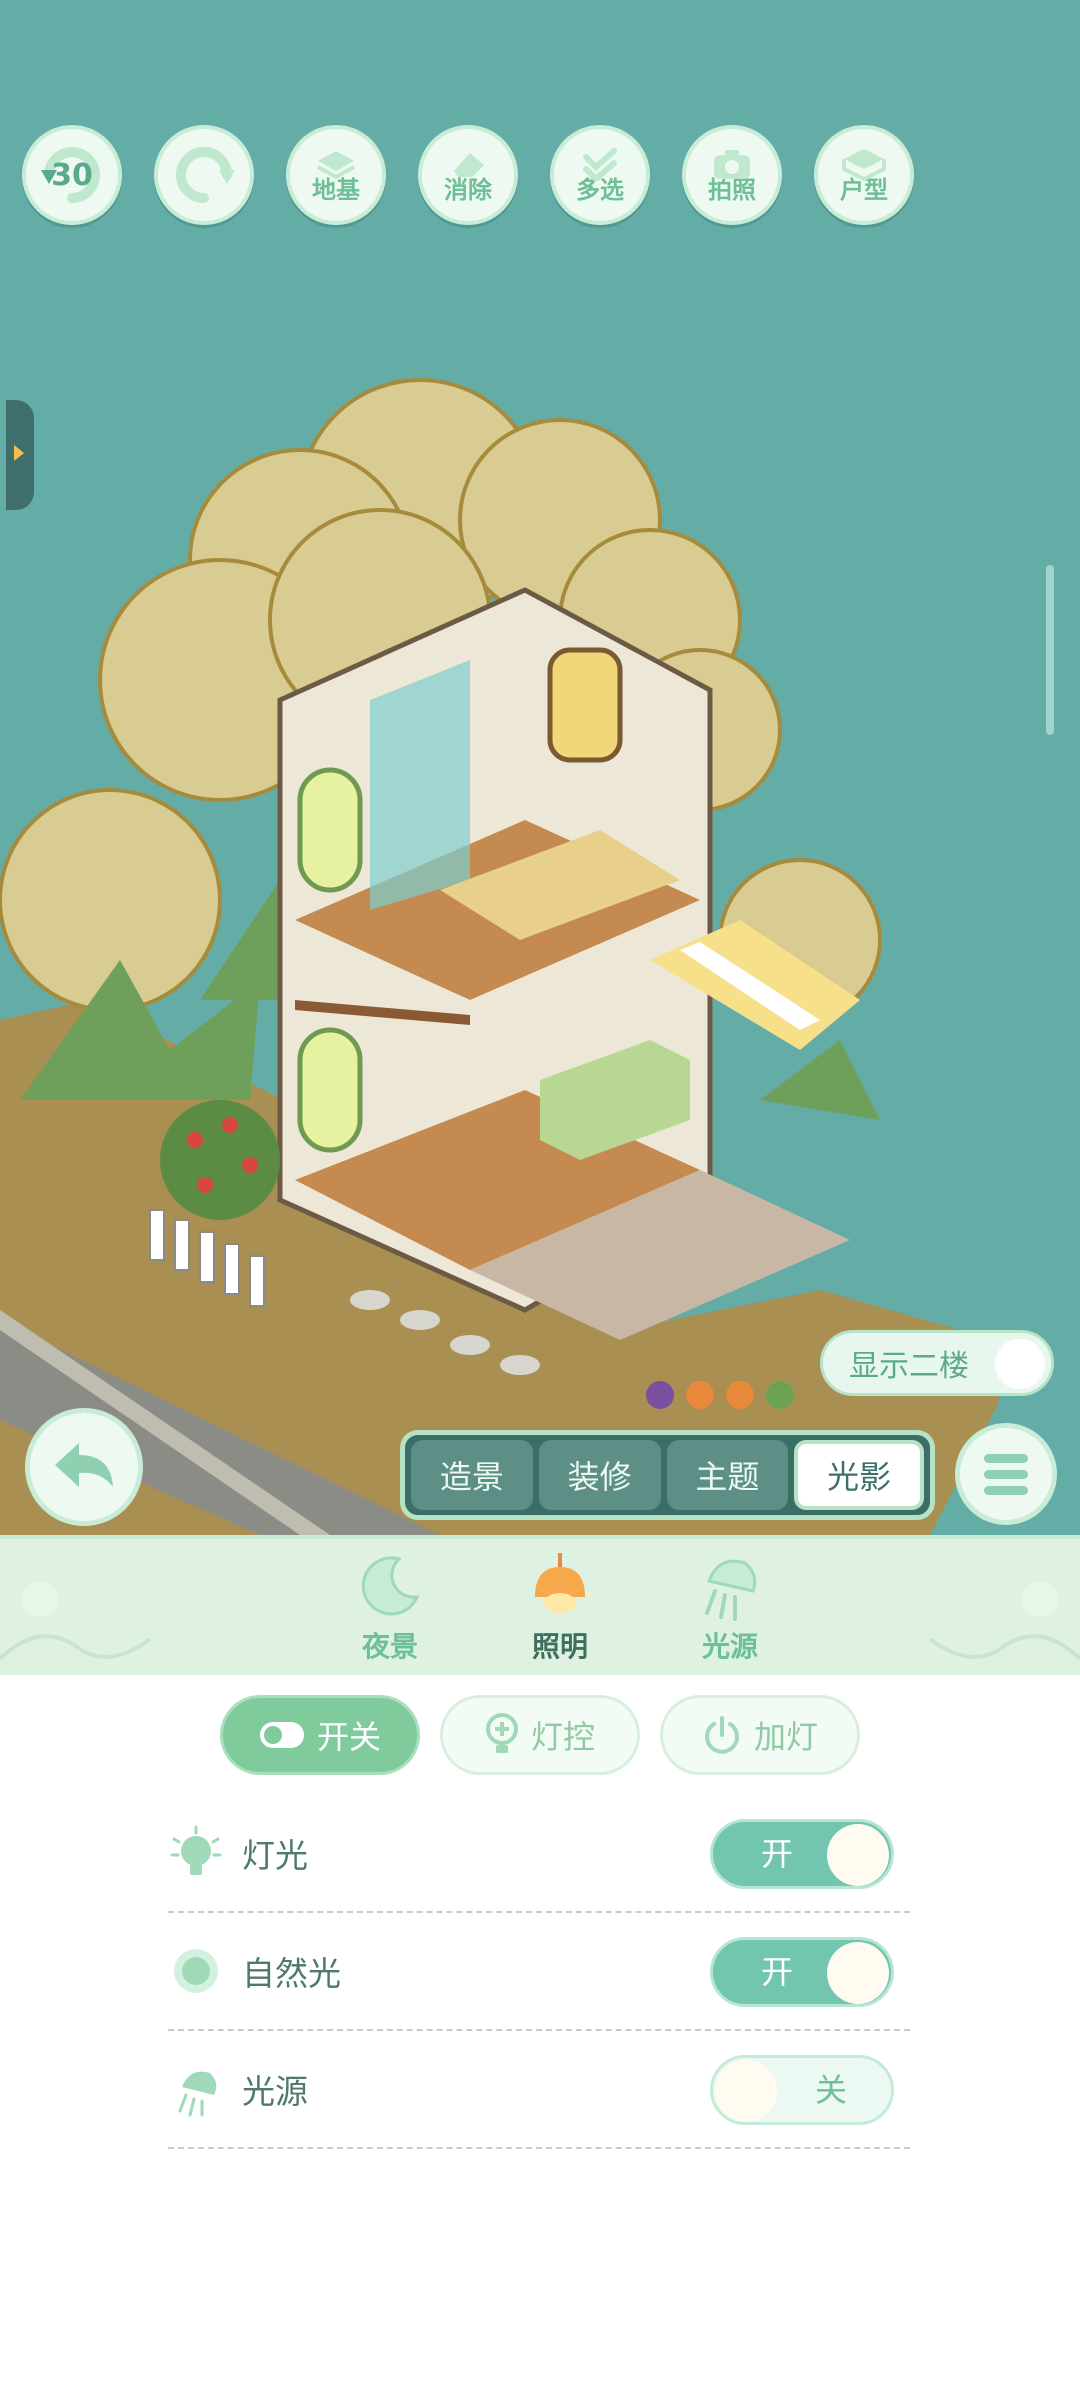  What do you see at coordinates (802, 1854) in the screenshot?
I see `light-toggle: 开` at bounding box center [802, 1854].